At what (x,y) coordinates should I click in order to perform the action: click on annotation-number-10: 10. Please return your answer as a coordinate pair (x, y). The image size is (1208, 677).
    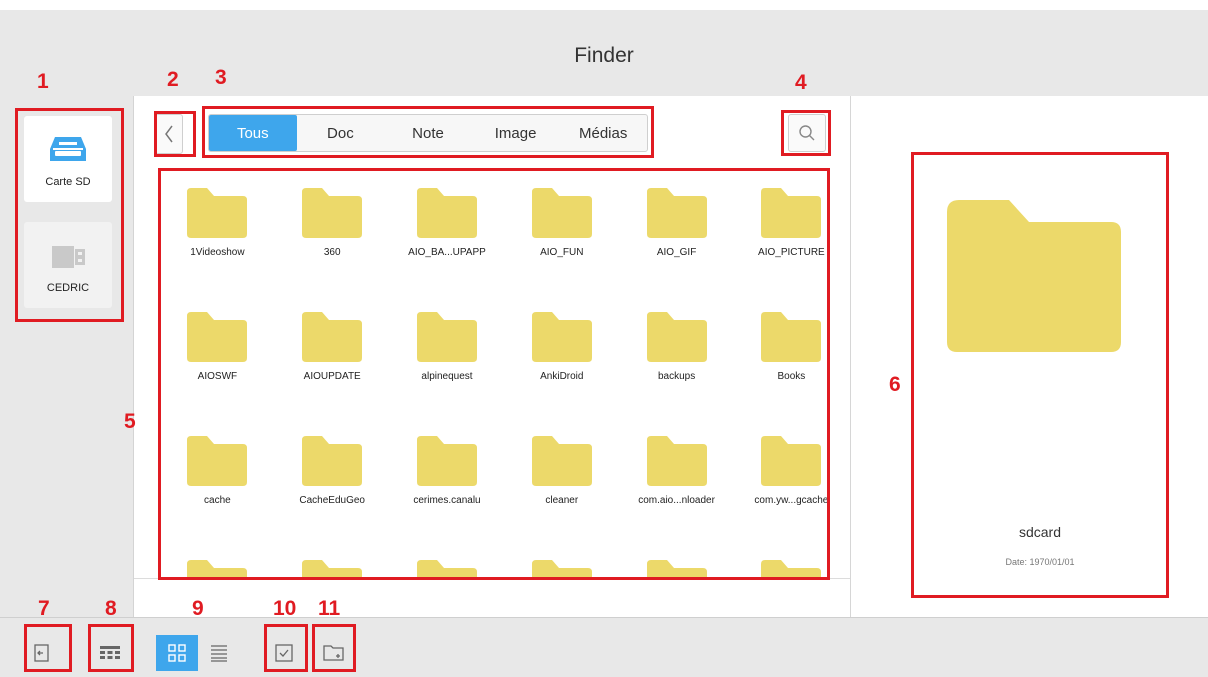
    Looking at the image, I should click on (285, 608).